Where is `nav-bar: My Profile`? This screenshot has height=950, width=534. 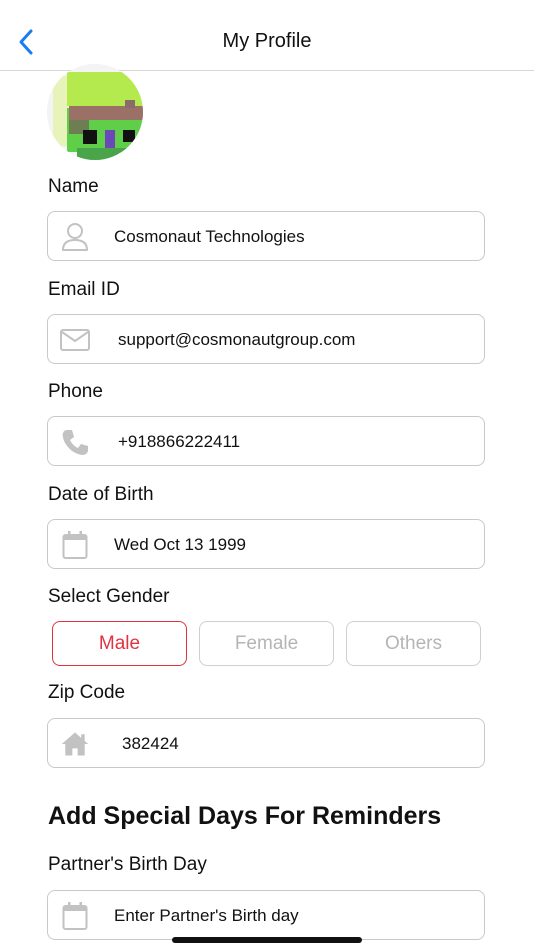
nav-bar: My Profile is located at coordinates (267, 35).